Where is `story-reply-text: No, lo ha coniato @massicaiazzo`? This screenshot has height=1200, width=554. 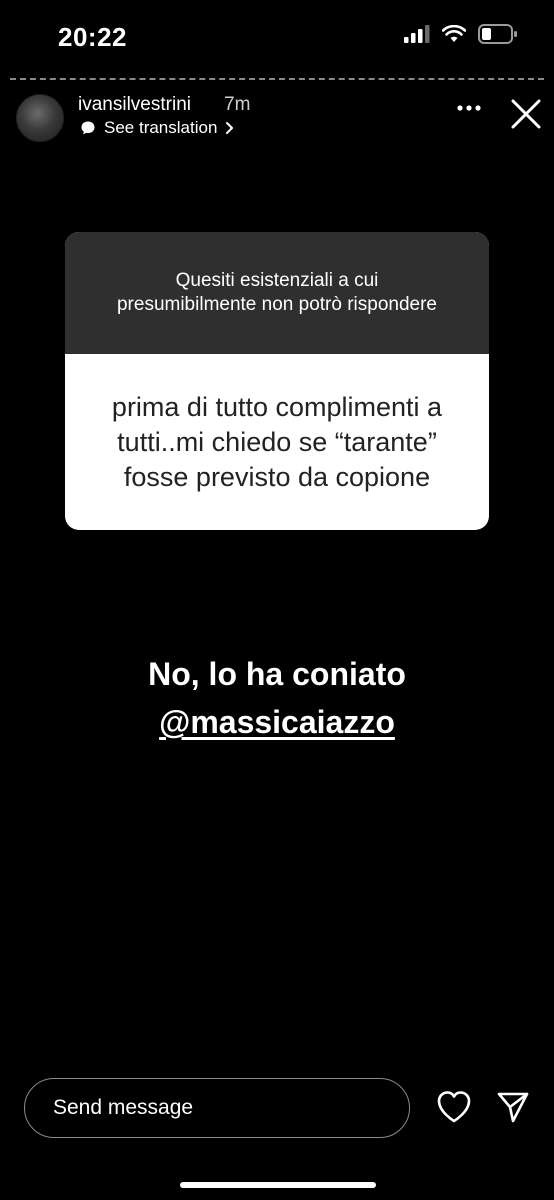 story-reply-text: No, lo ha coniato @massicaiazzo is located at coordinates (277, 698).